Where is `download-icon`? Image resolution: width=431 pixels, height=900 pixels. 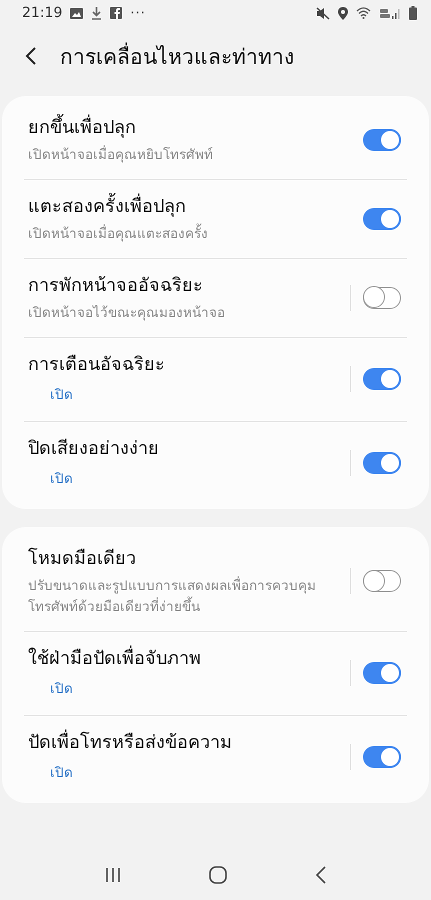
download-icon is located at coordinates (96, 13).